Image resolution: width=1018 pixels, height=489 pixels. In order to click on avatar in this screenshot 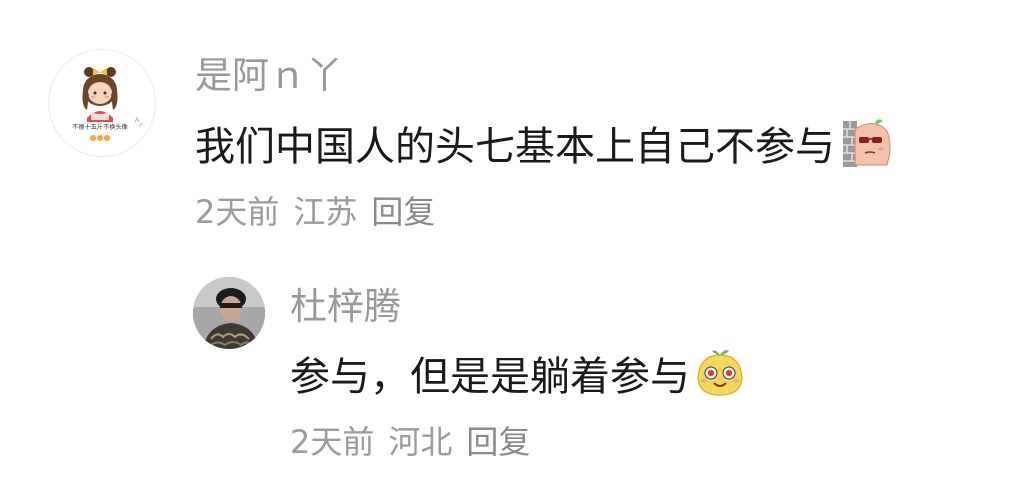, I will do `click(229, 313)`.